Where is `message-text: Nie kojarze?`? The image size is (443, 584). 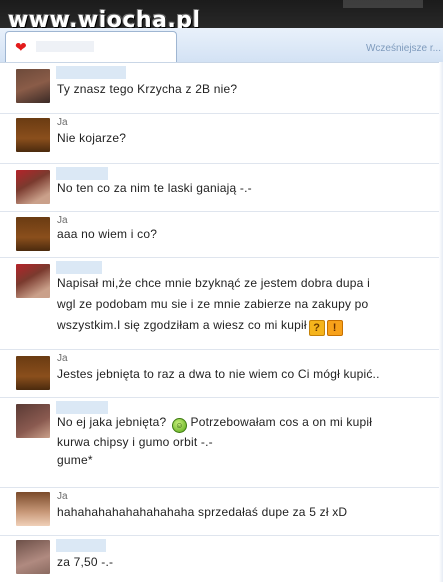
message-text: Nie kojarze? is located at coordinates (92, 138).